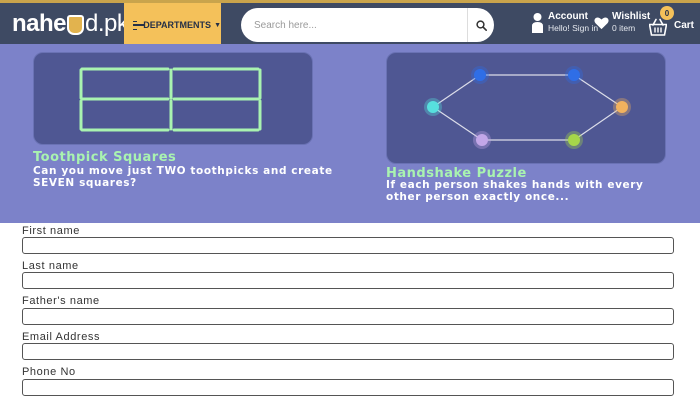  What do you see at coordinates (348, 245) in the screenshot?
I see `first-name-input` at bounding box center [348, 245].